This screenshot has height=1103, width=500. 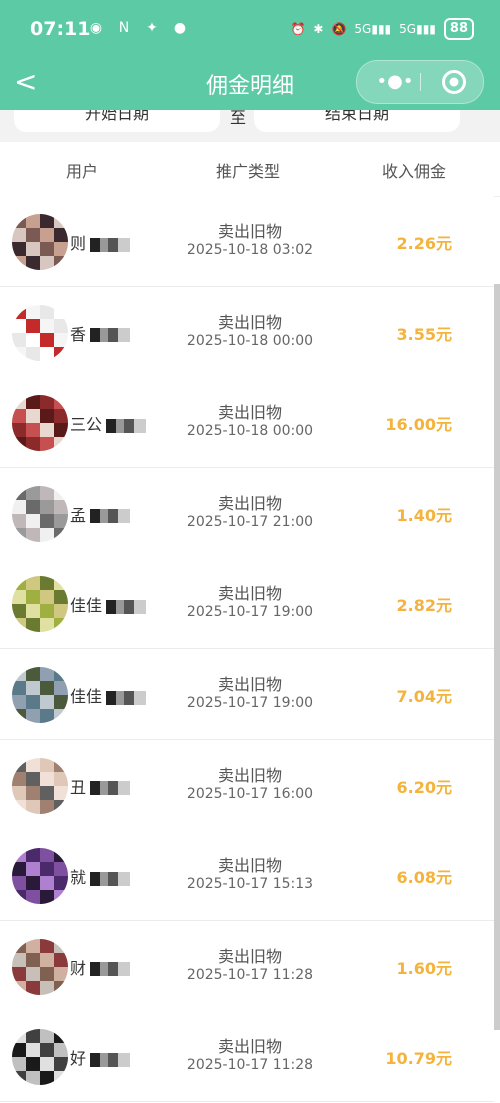 What do you see at coordinates (125, 514) in the screenshot?
I see `user-name: 孟` at bounding box center [125, 514].